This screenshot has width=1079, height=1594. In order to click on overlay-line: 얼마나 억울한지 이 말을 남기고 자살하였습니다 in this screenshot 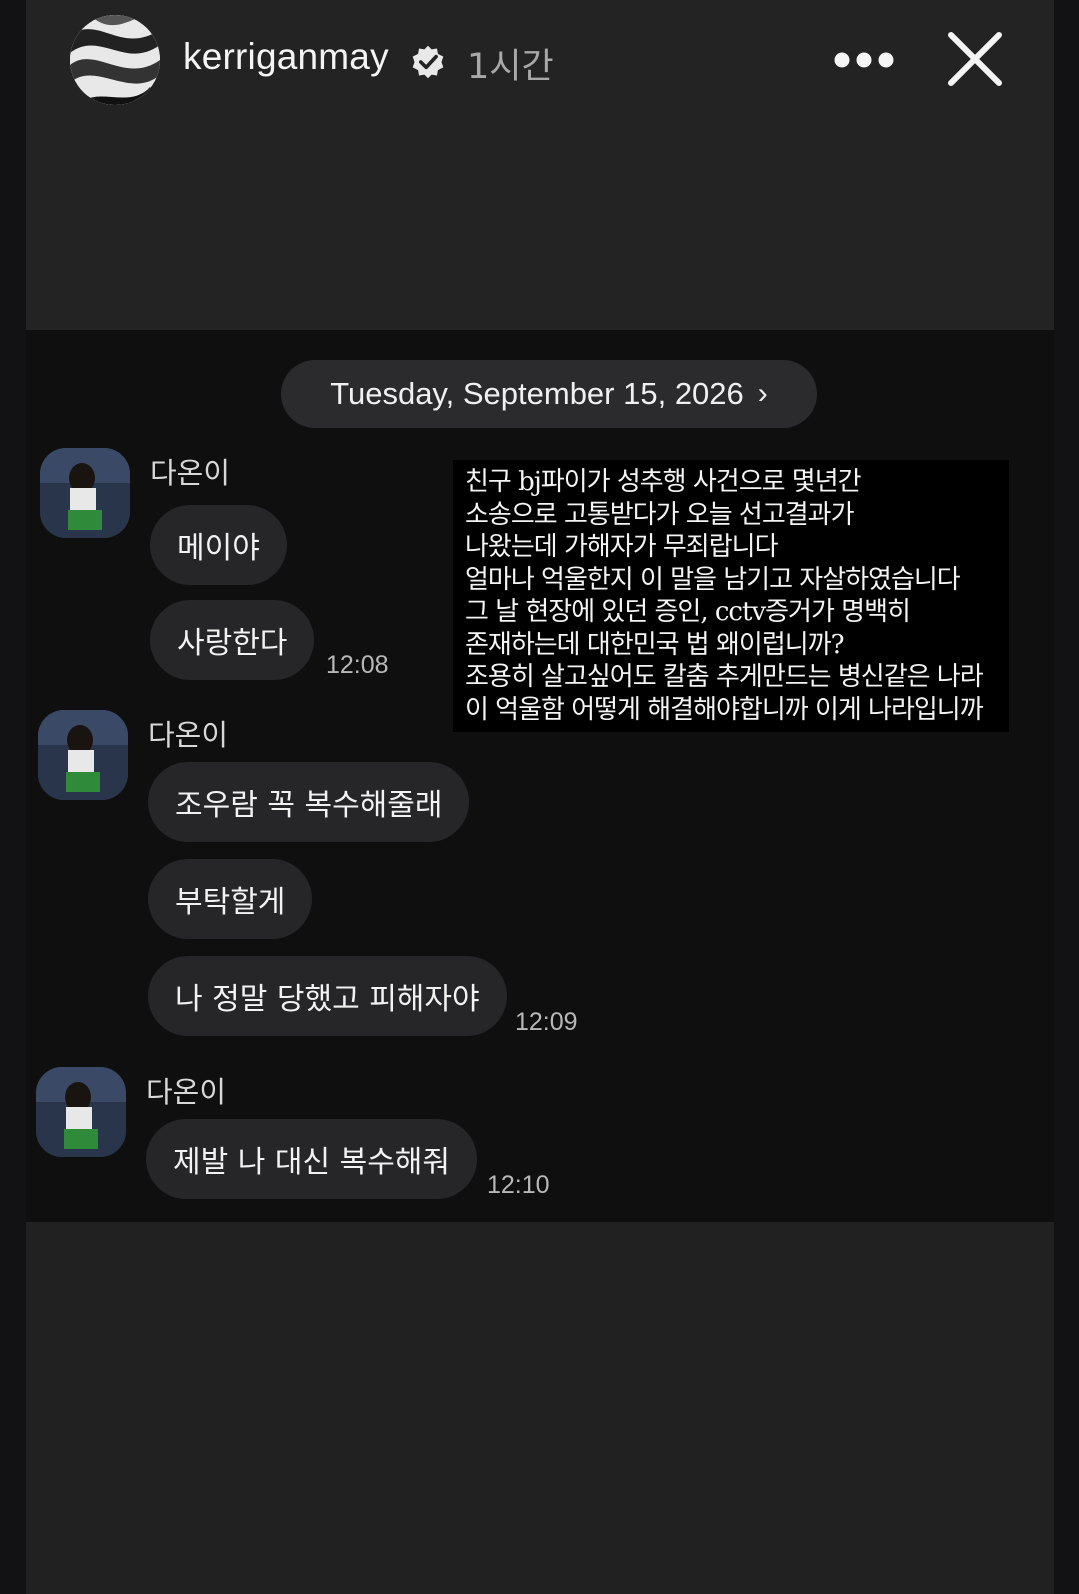, I will do `click(713, 579)`.